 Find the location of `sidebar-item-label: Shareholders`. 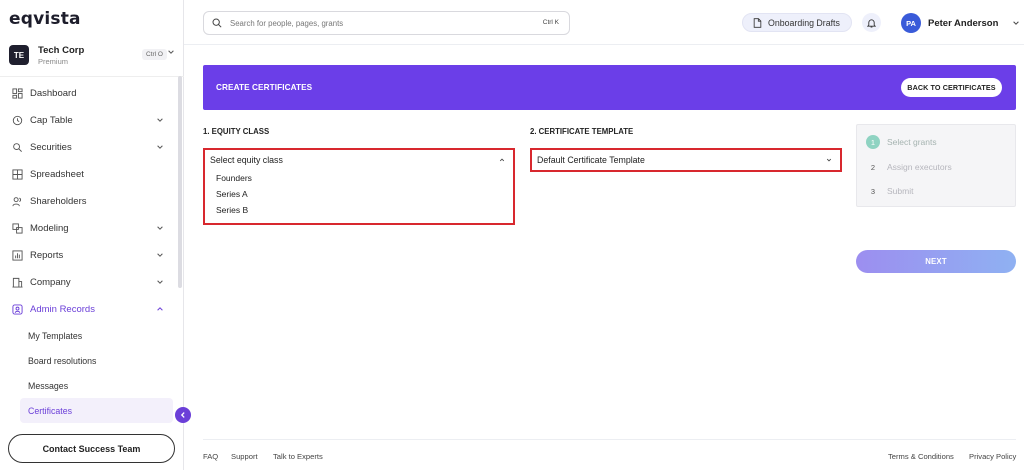

sidebar-item-label: Shareholders is located at coordinates (58, 201).